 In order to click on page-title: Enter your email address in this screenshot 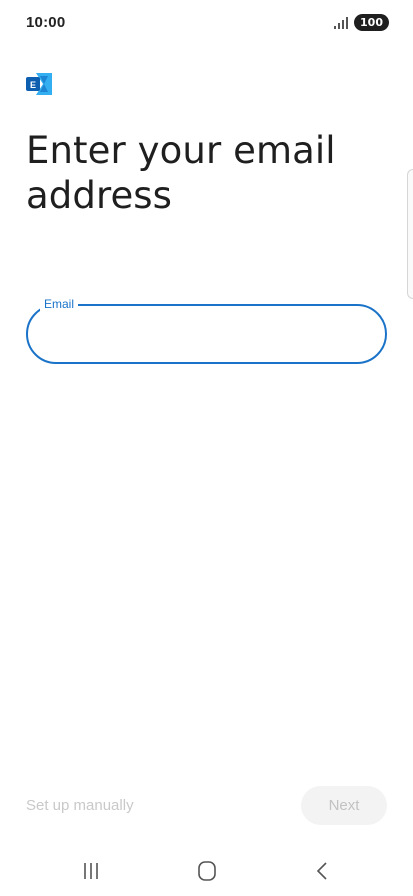, I will do `click(181, 173)`.